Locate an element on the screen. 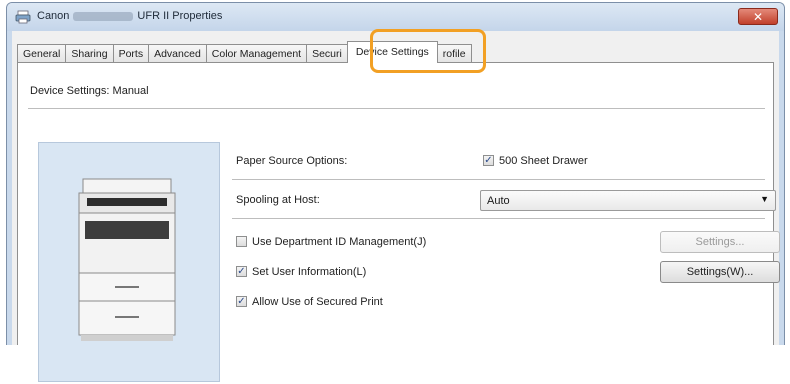 The height and width of the screenshot is (384, 790). user-information-checkbox is located at coordinates (241, 271).